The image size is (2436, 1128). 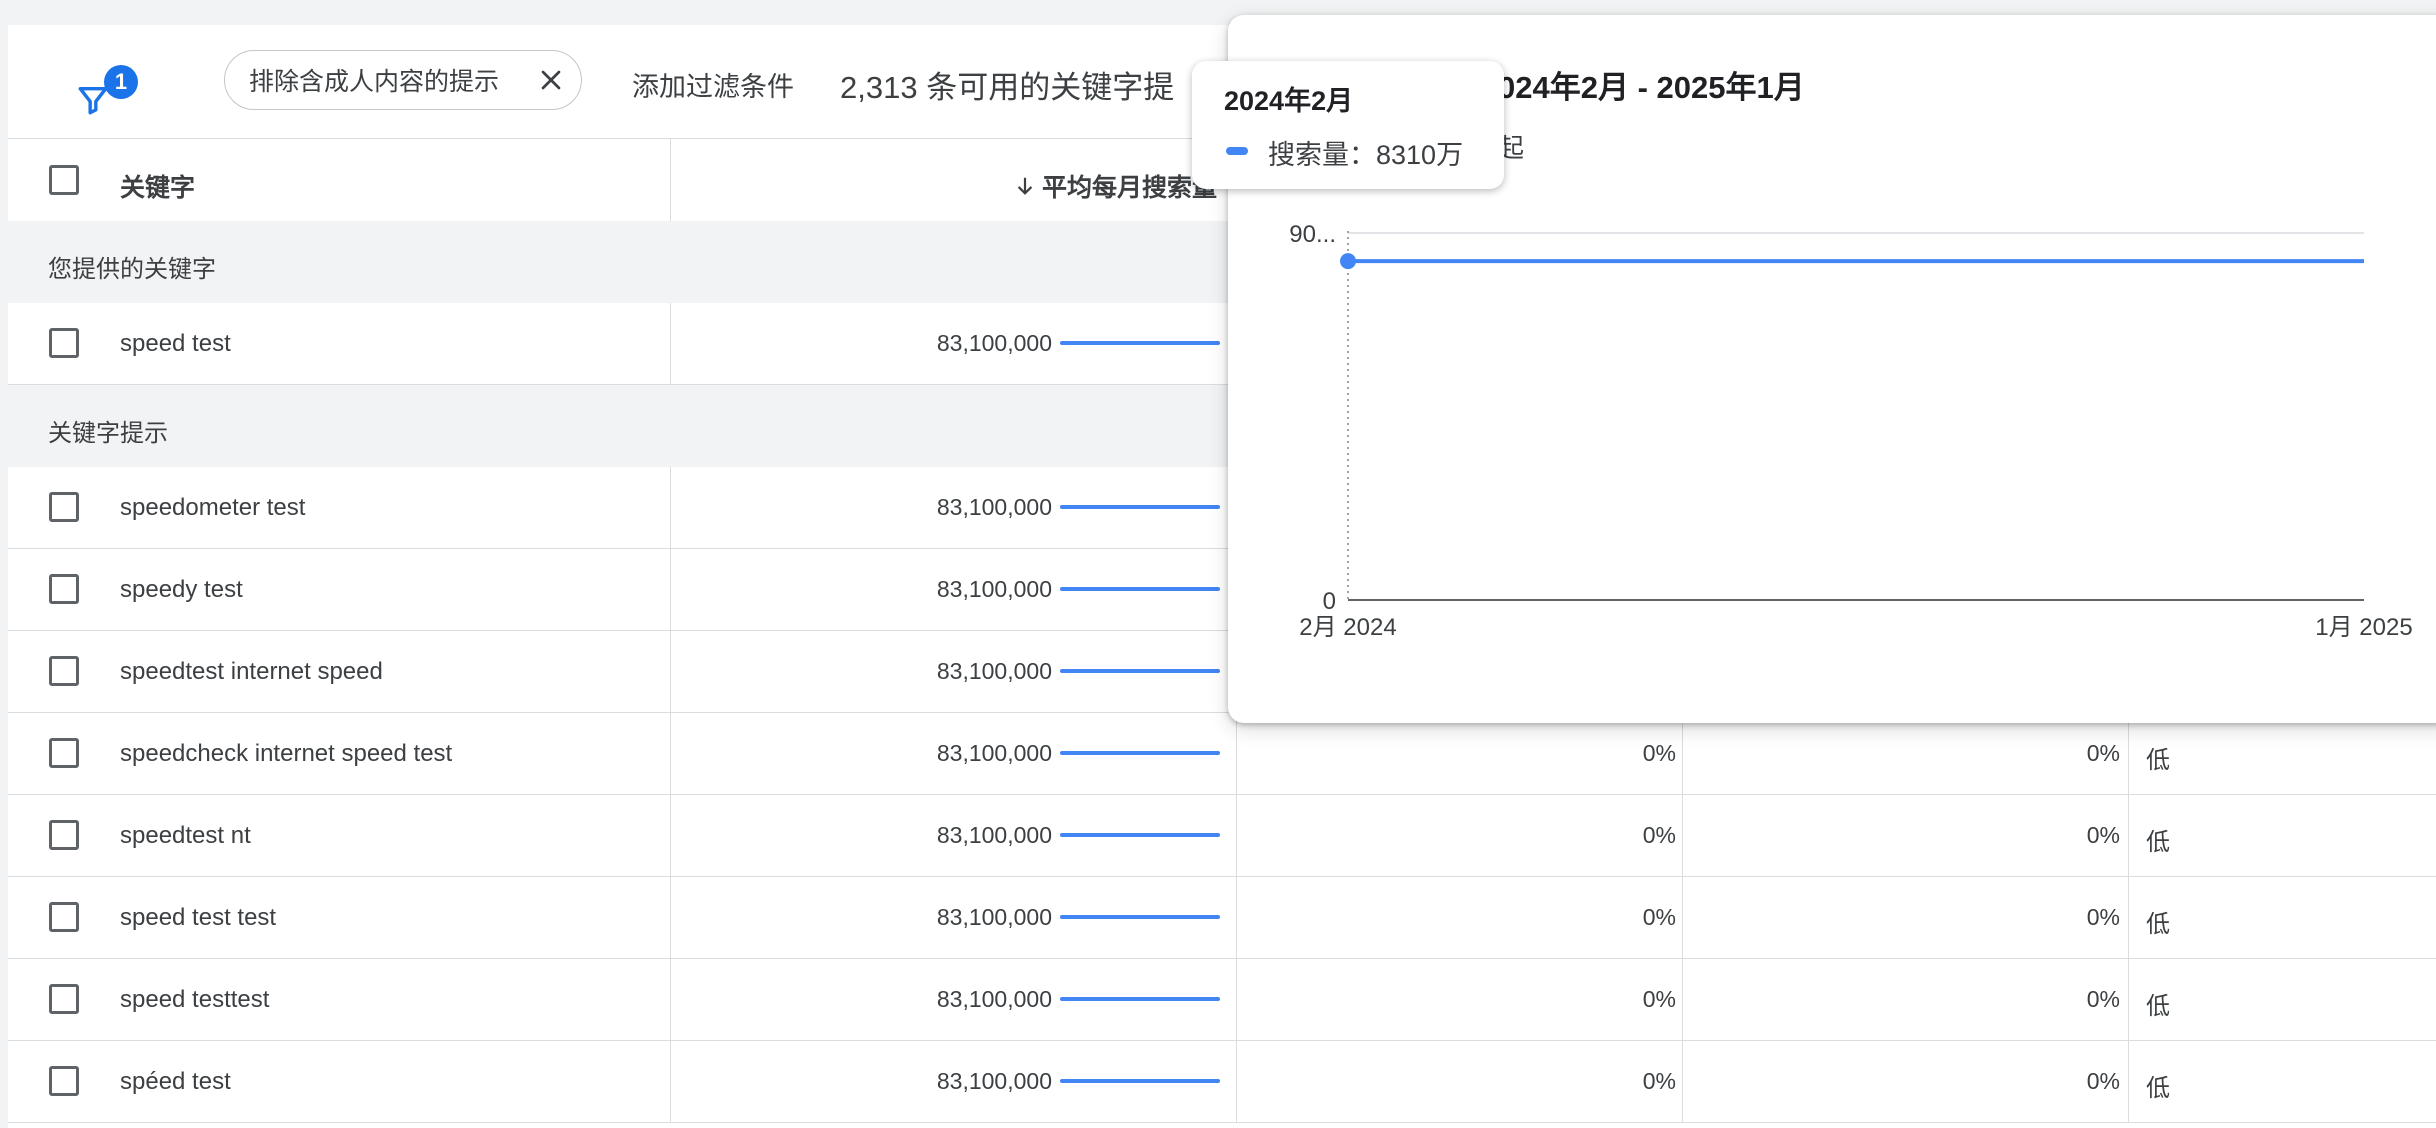 I want to click on column-header-keyword: 关键字, so click(x=157, y=186).